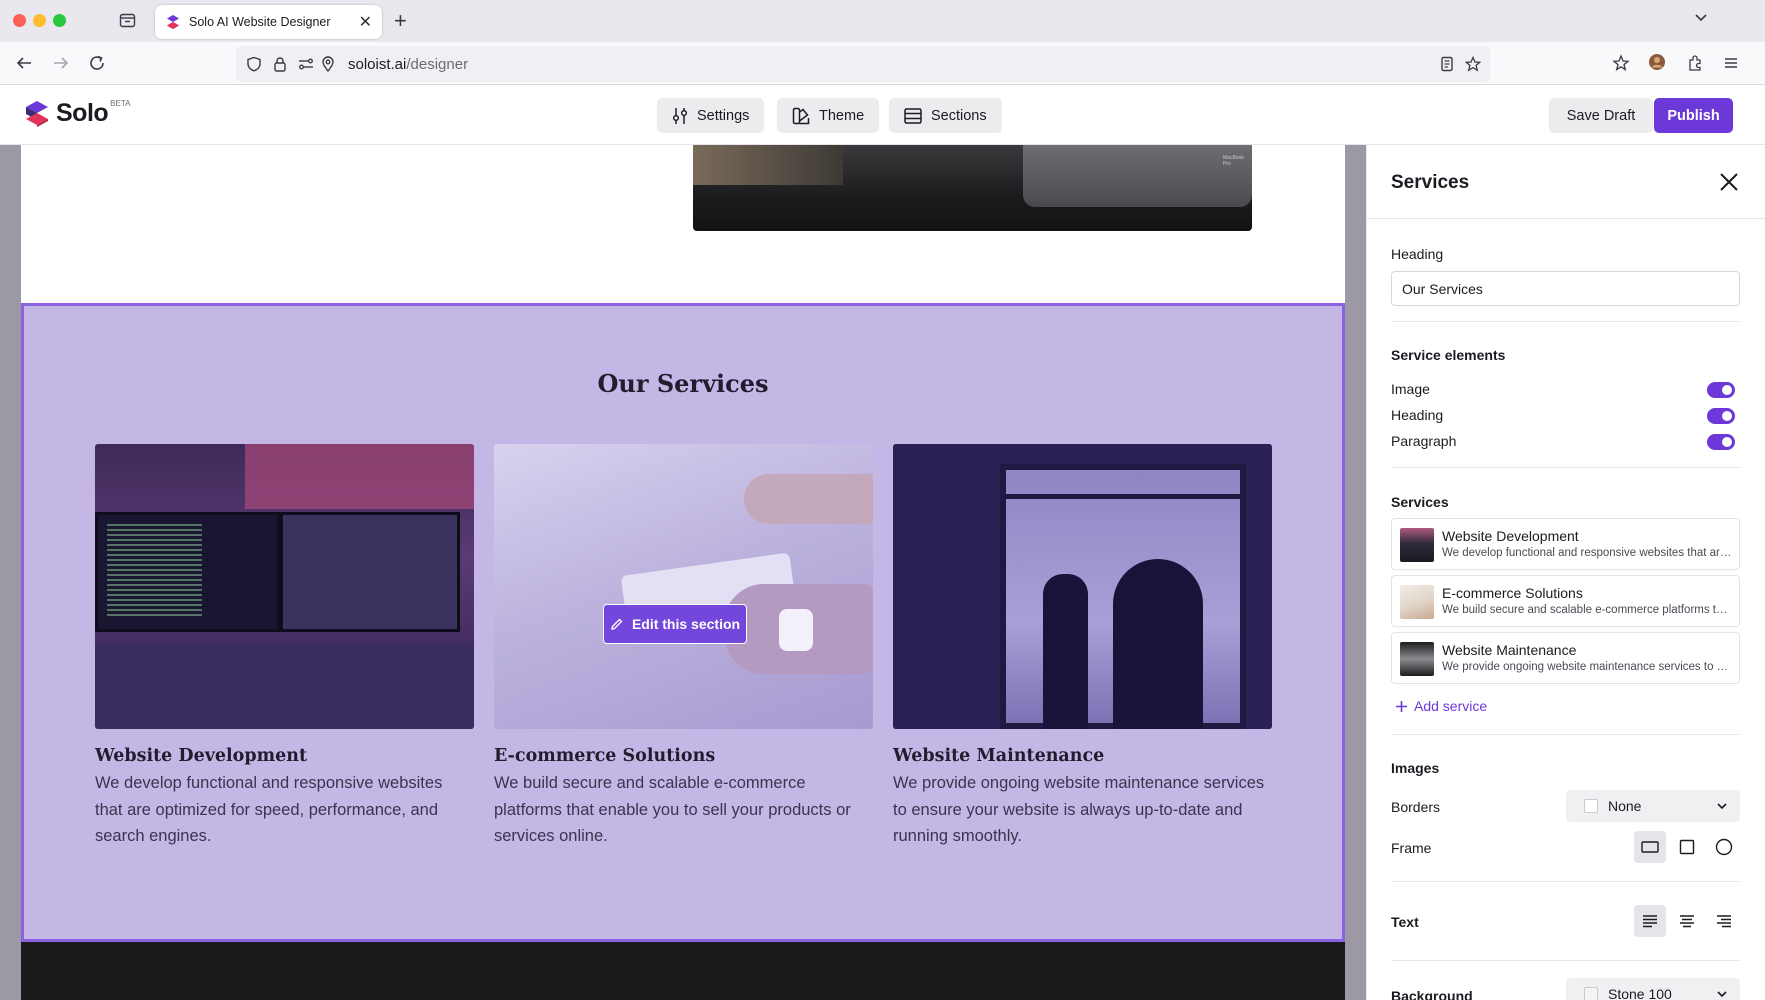  What do you see at coordinates (1082, 756) in the screenshot?
I see `service-title: Website Maintenance` at bounding box center [1082, 756].